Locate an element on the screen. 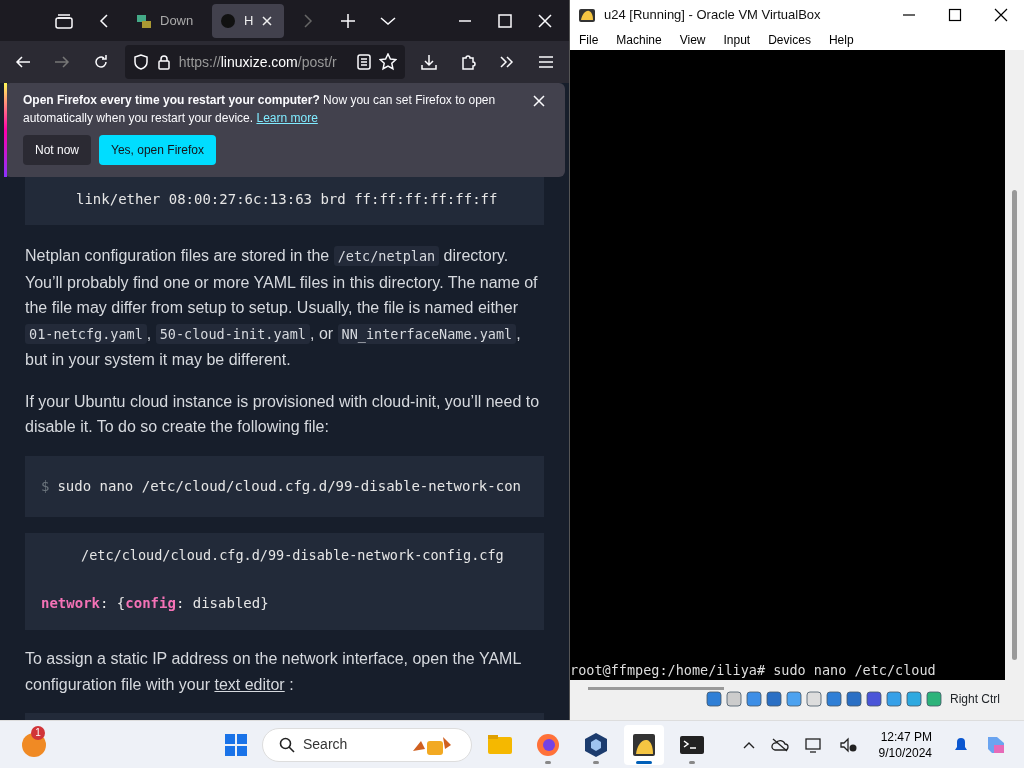 The image size is (1024, 768). downloads-icon is located at coordinates (428, 62).